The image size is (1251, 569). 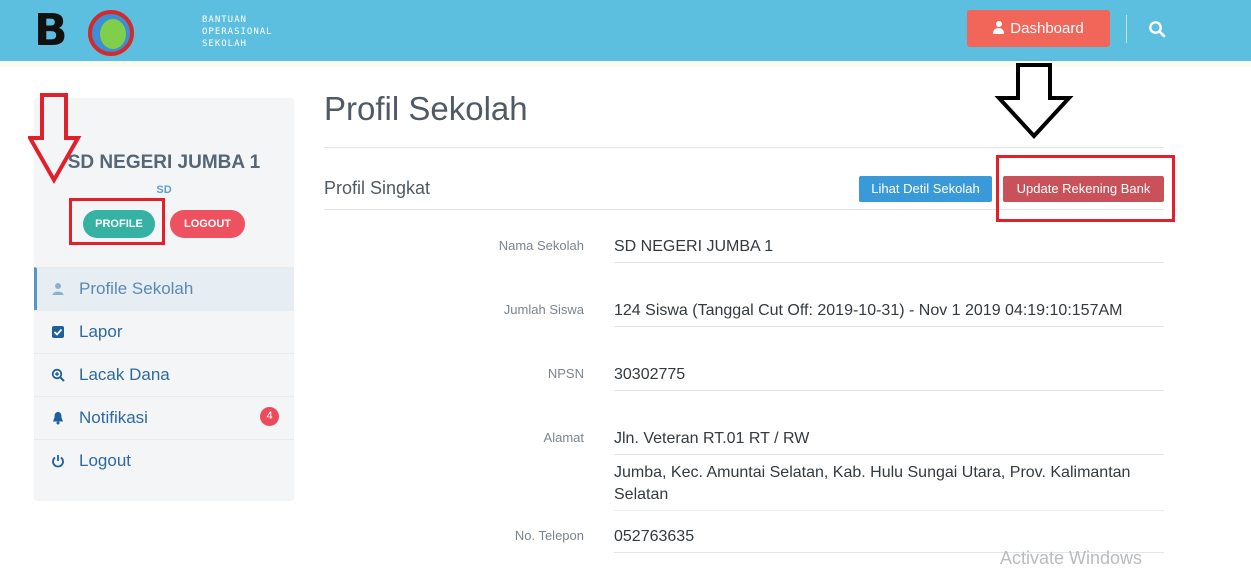 I want to click on field-label-jumlah-siswa: Jumlah Siswa, so click(x=543, y=309).